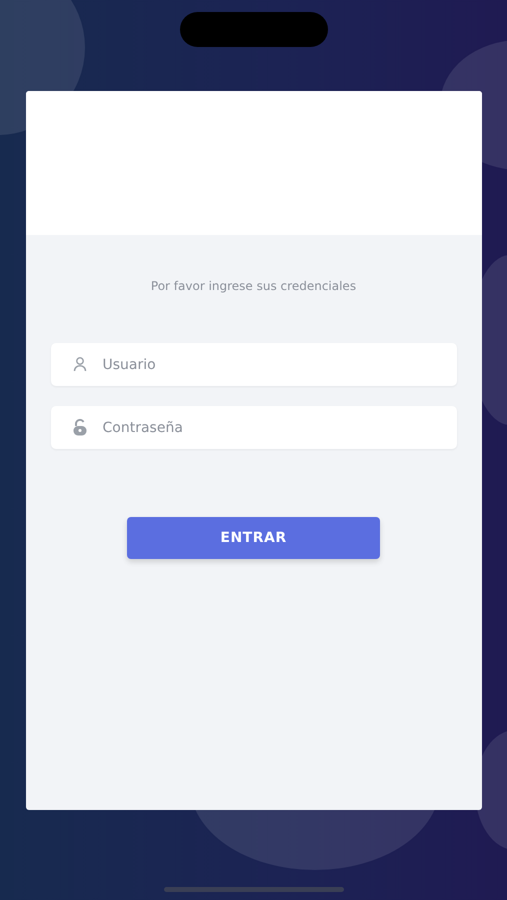 This screenshot has height=900, width=507. Describe the element at coordinates (253, 538) in the screenshot. I see `login-button: ENTRAR` at that location.